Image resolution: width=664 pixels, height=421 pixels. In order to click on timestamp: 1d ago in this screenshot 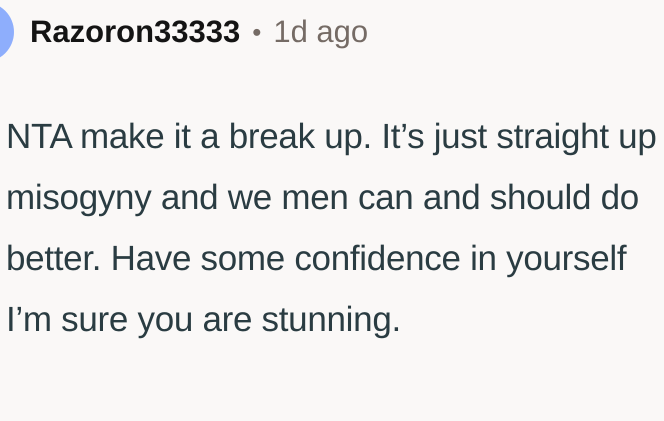, I will do `click(320, 32)`.